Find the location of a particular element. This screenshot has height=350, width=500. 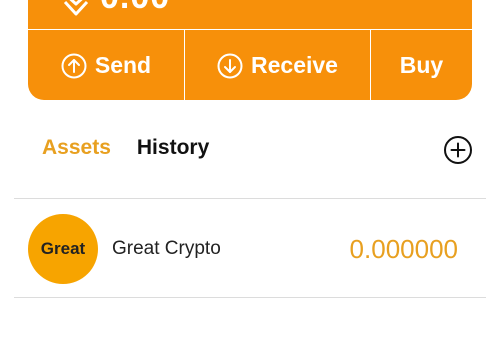

asset-amount: 0.000000 is located at coordinates (403, 249).